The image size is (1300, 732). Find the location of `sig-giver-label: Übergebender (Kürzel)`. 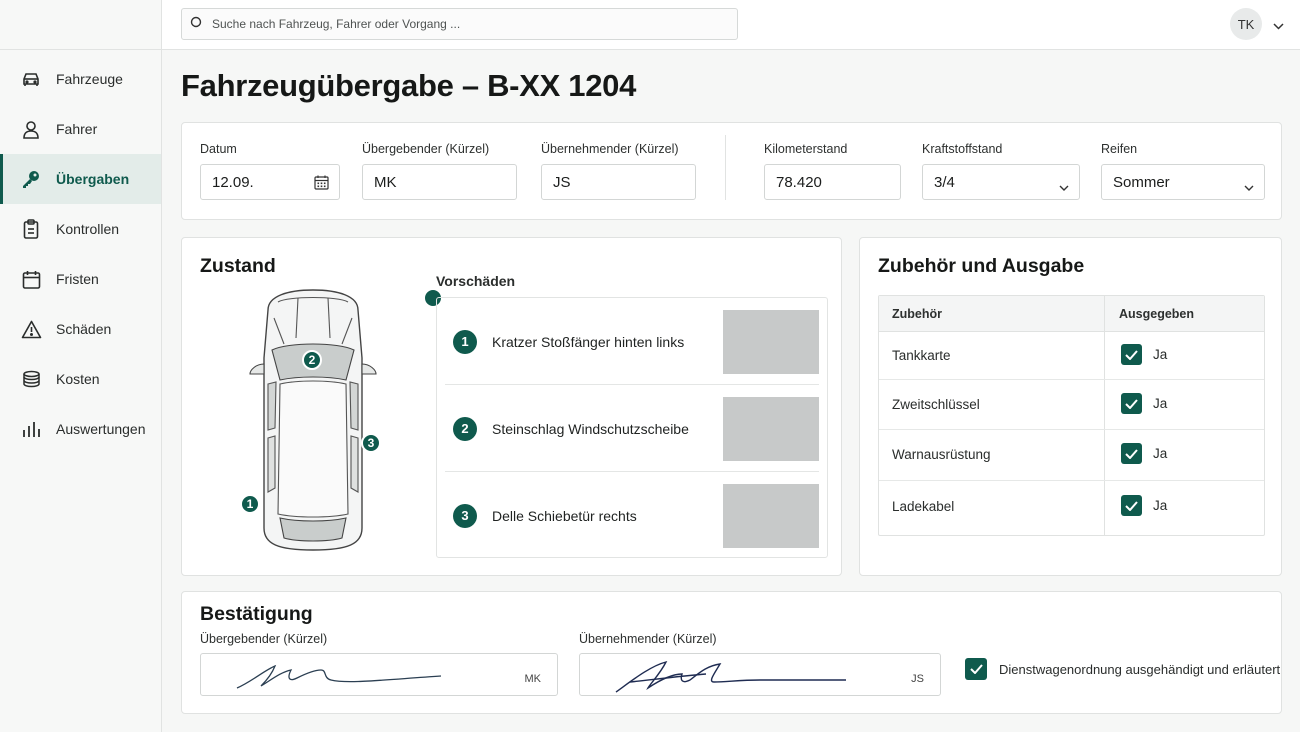

sig-giver-label: Übergebender (Kürzel) is located at coordinates (264, 639).